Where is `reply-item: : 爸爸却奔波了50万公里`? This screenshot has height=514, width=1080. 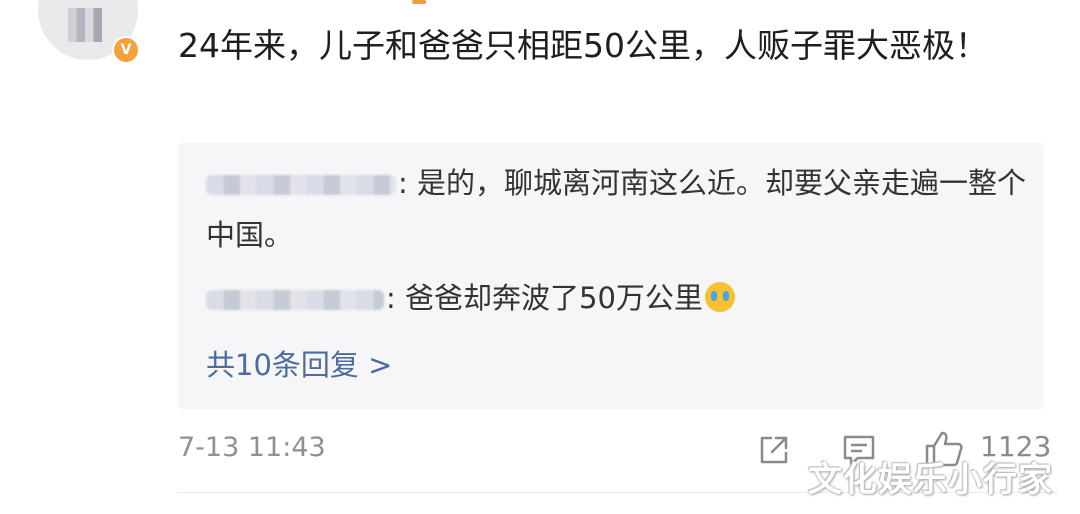
reply-item: : 爸爸却奔波了50万公里 is located at coordinates (616, 298).